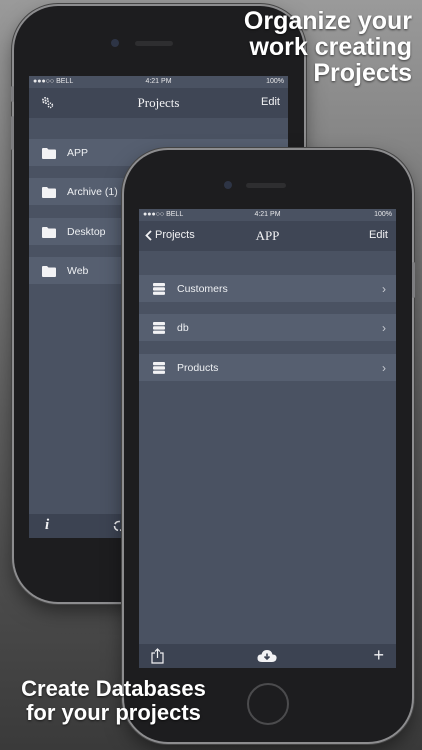  What do you see at coordinates (267, 288) in the screenshot?
I see `list-item: Customers ›` at bounding box center [267, 288].